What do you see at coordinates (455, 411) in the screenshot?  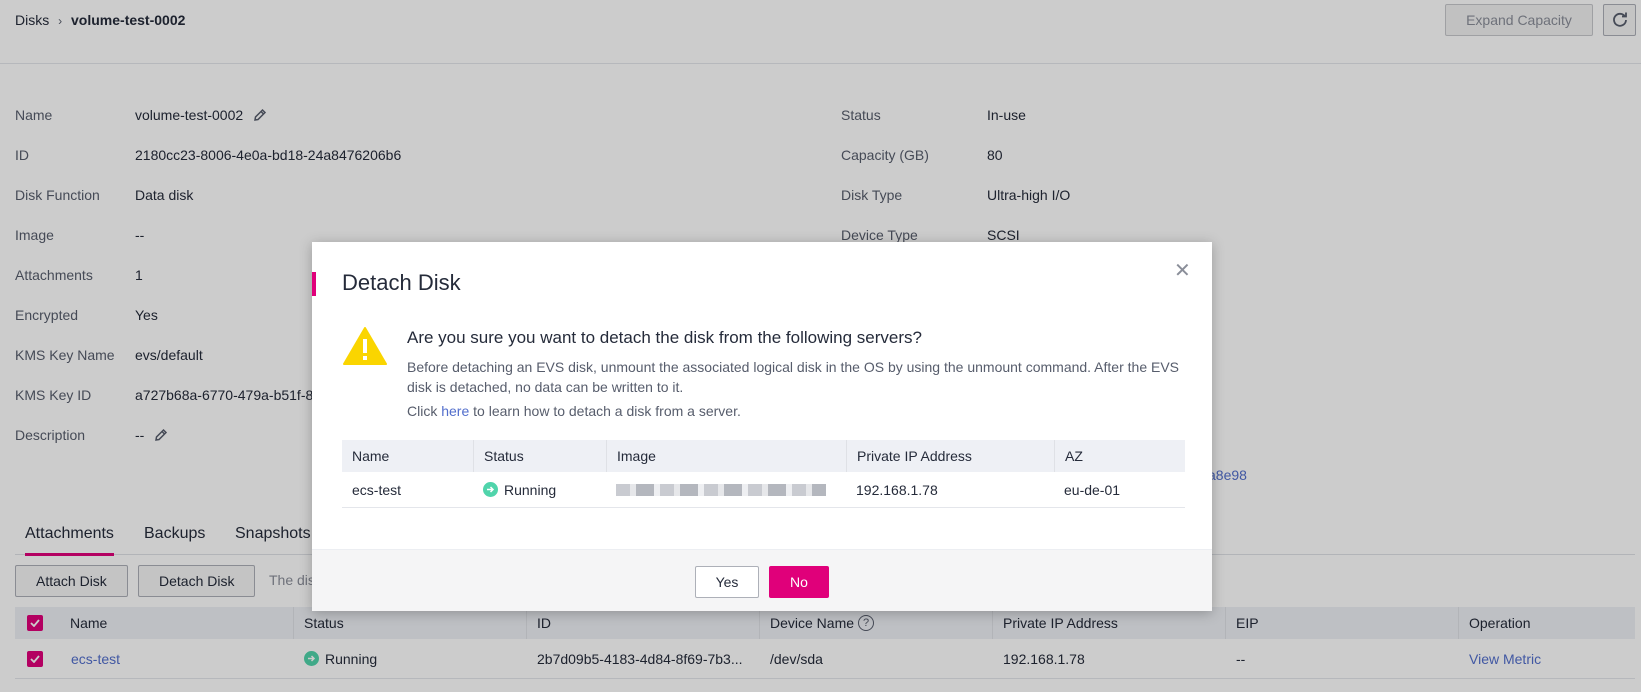 I see `help-here-link: here` at bounding box center [455, 411].